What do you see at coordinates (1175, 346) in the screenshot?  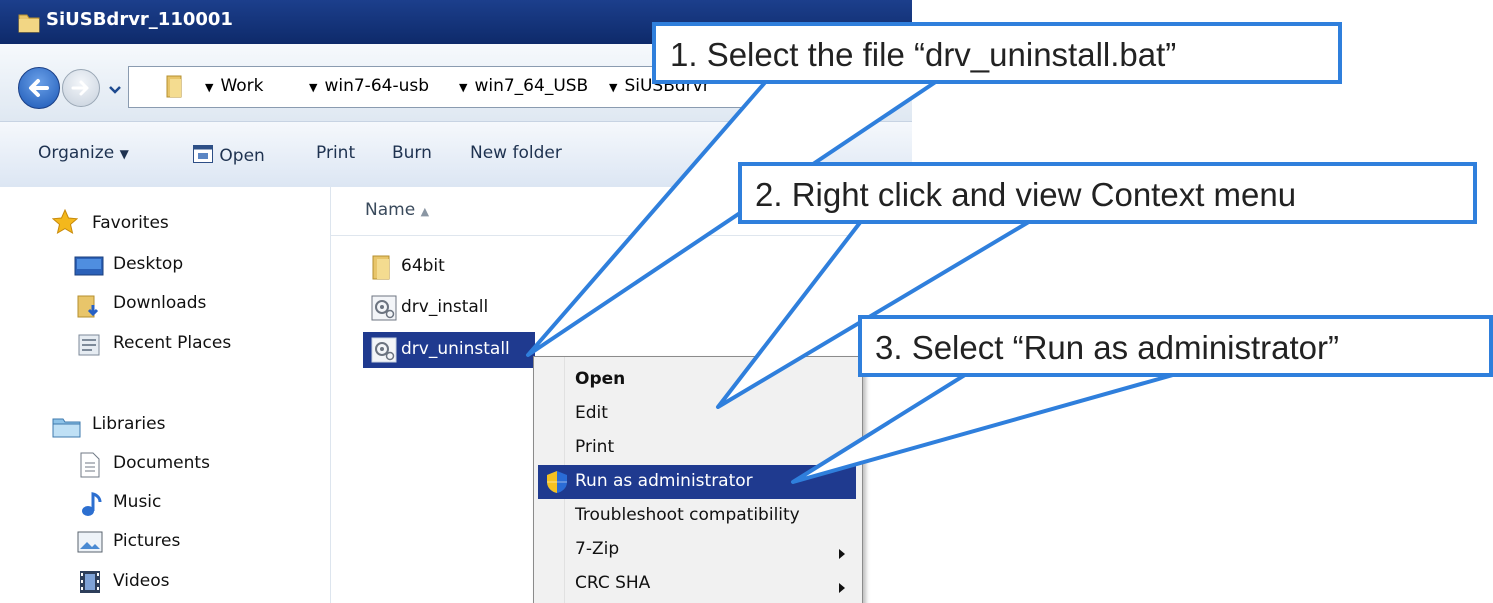 I see `callout-step-3: 3. Select “Run as administrator”` at bounding box center [1175, 346].